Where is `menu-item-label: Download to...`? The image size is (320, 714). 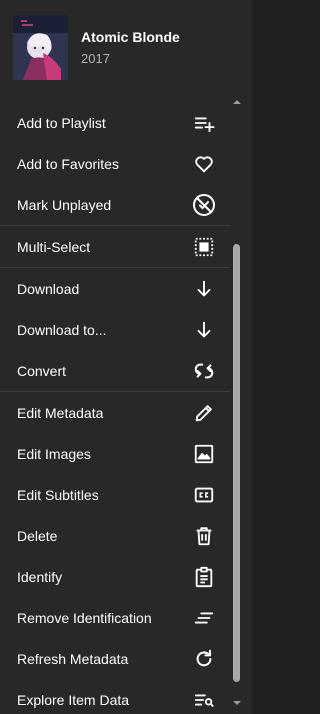 menu-item-label: Download to... is located at coordinates (62, 329).